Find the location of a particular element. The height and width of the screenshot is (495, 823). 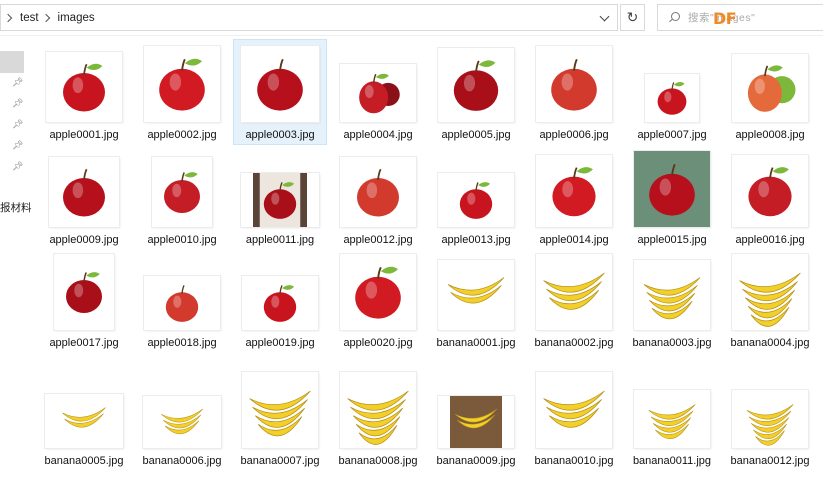

file-item: apple0003.jpg is located at coordinates (280, 92).